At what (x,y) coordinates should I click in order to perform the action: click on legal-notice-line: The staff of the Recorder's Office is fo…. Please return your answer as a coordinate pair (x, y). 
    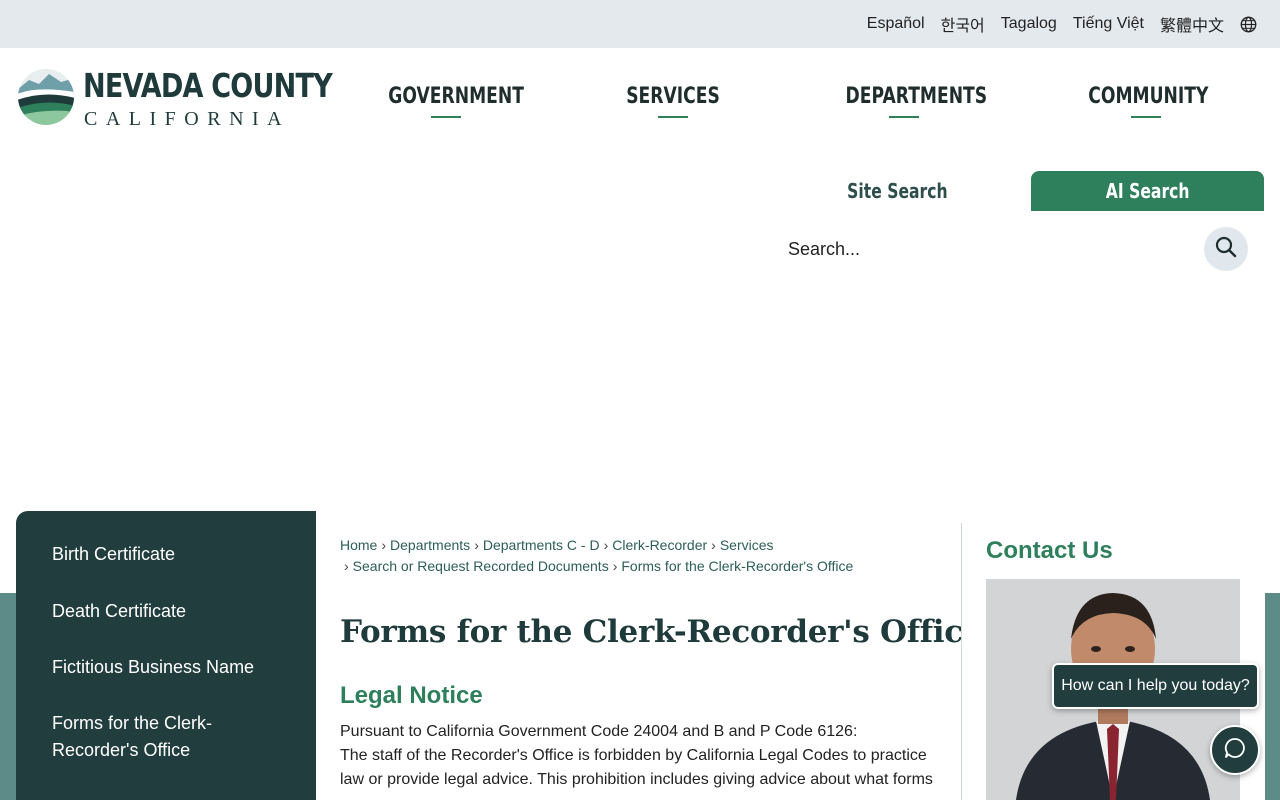
    Looking at the image, I should click on (636, 767).